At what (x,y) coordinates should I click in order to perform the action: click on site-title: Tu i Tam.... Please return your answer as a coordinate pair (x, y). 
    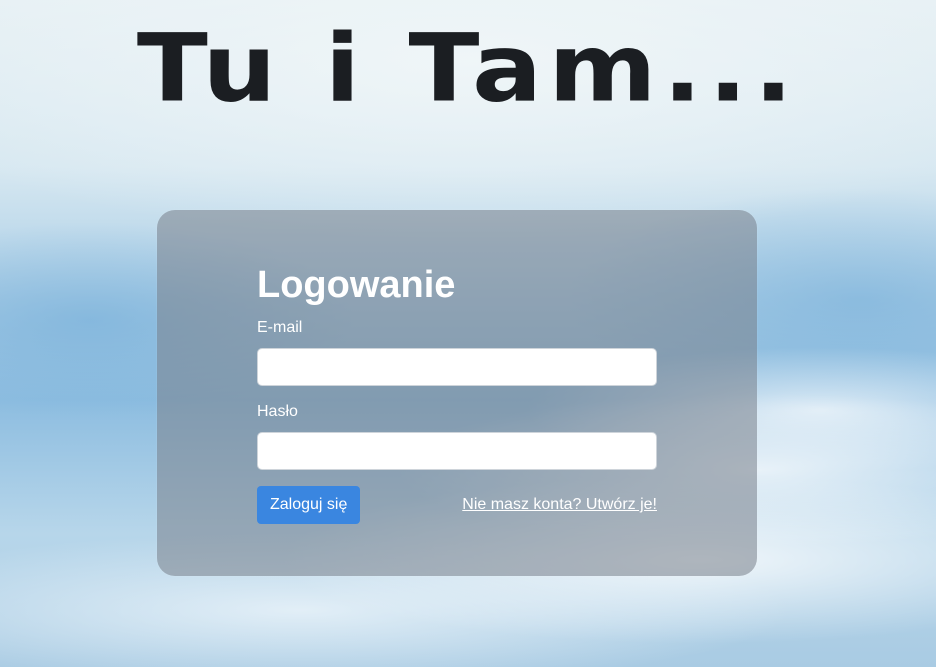
    Looking at the image, I should click on (468, 68).